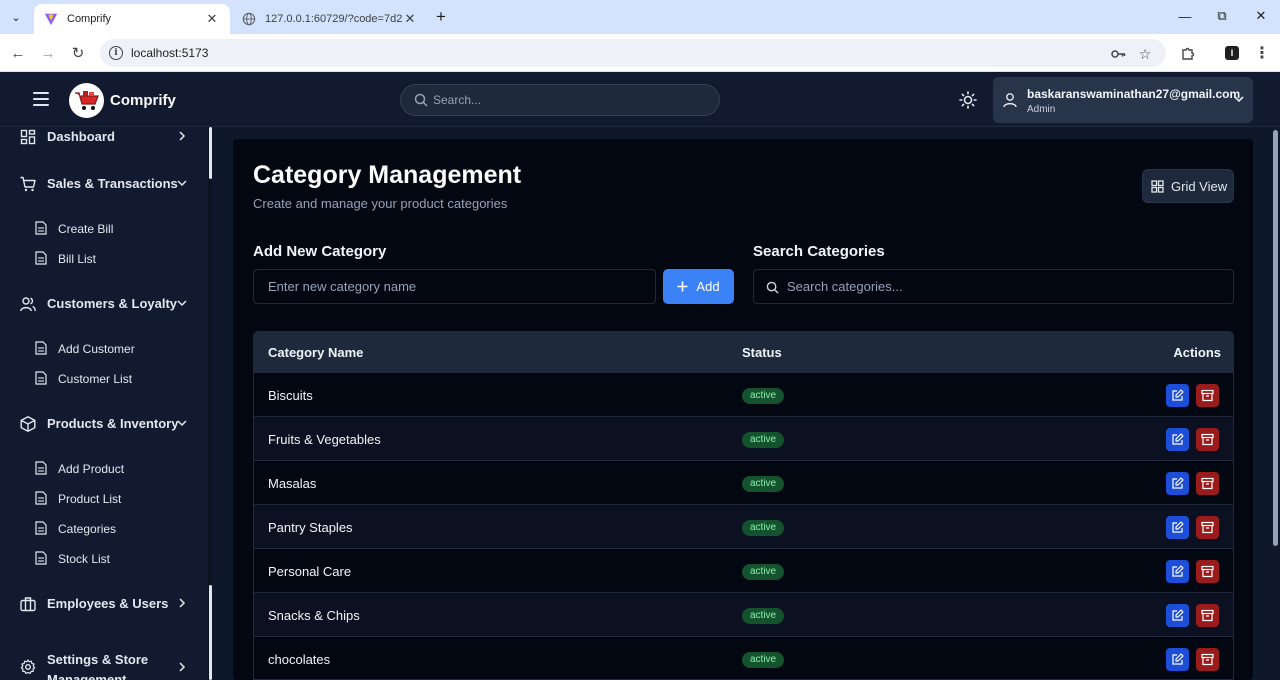 The height and width of the screenshot is (680, 1280). I want to click on search-categories-box, so click(993, 286).